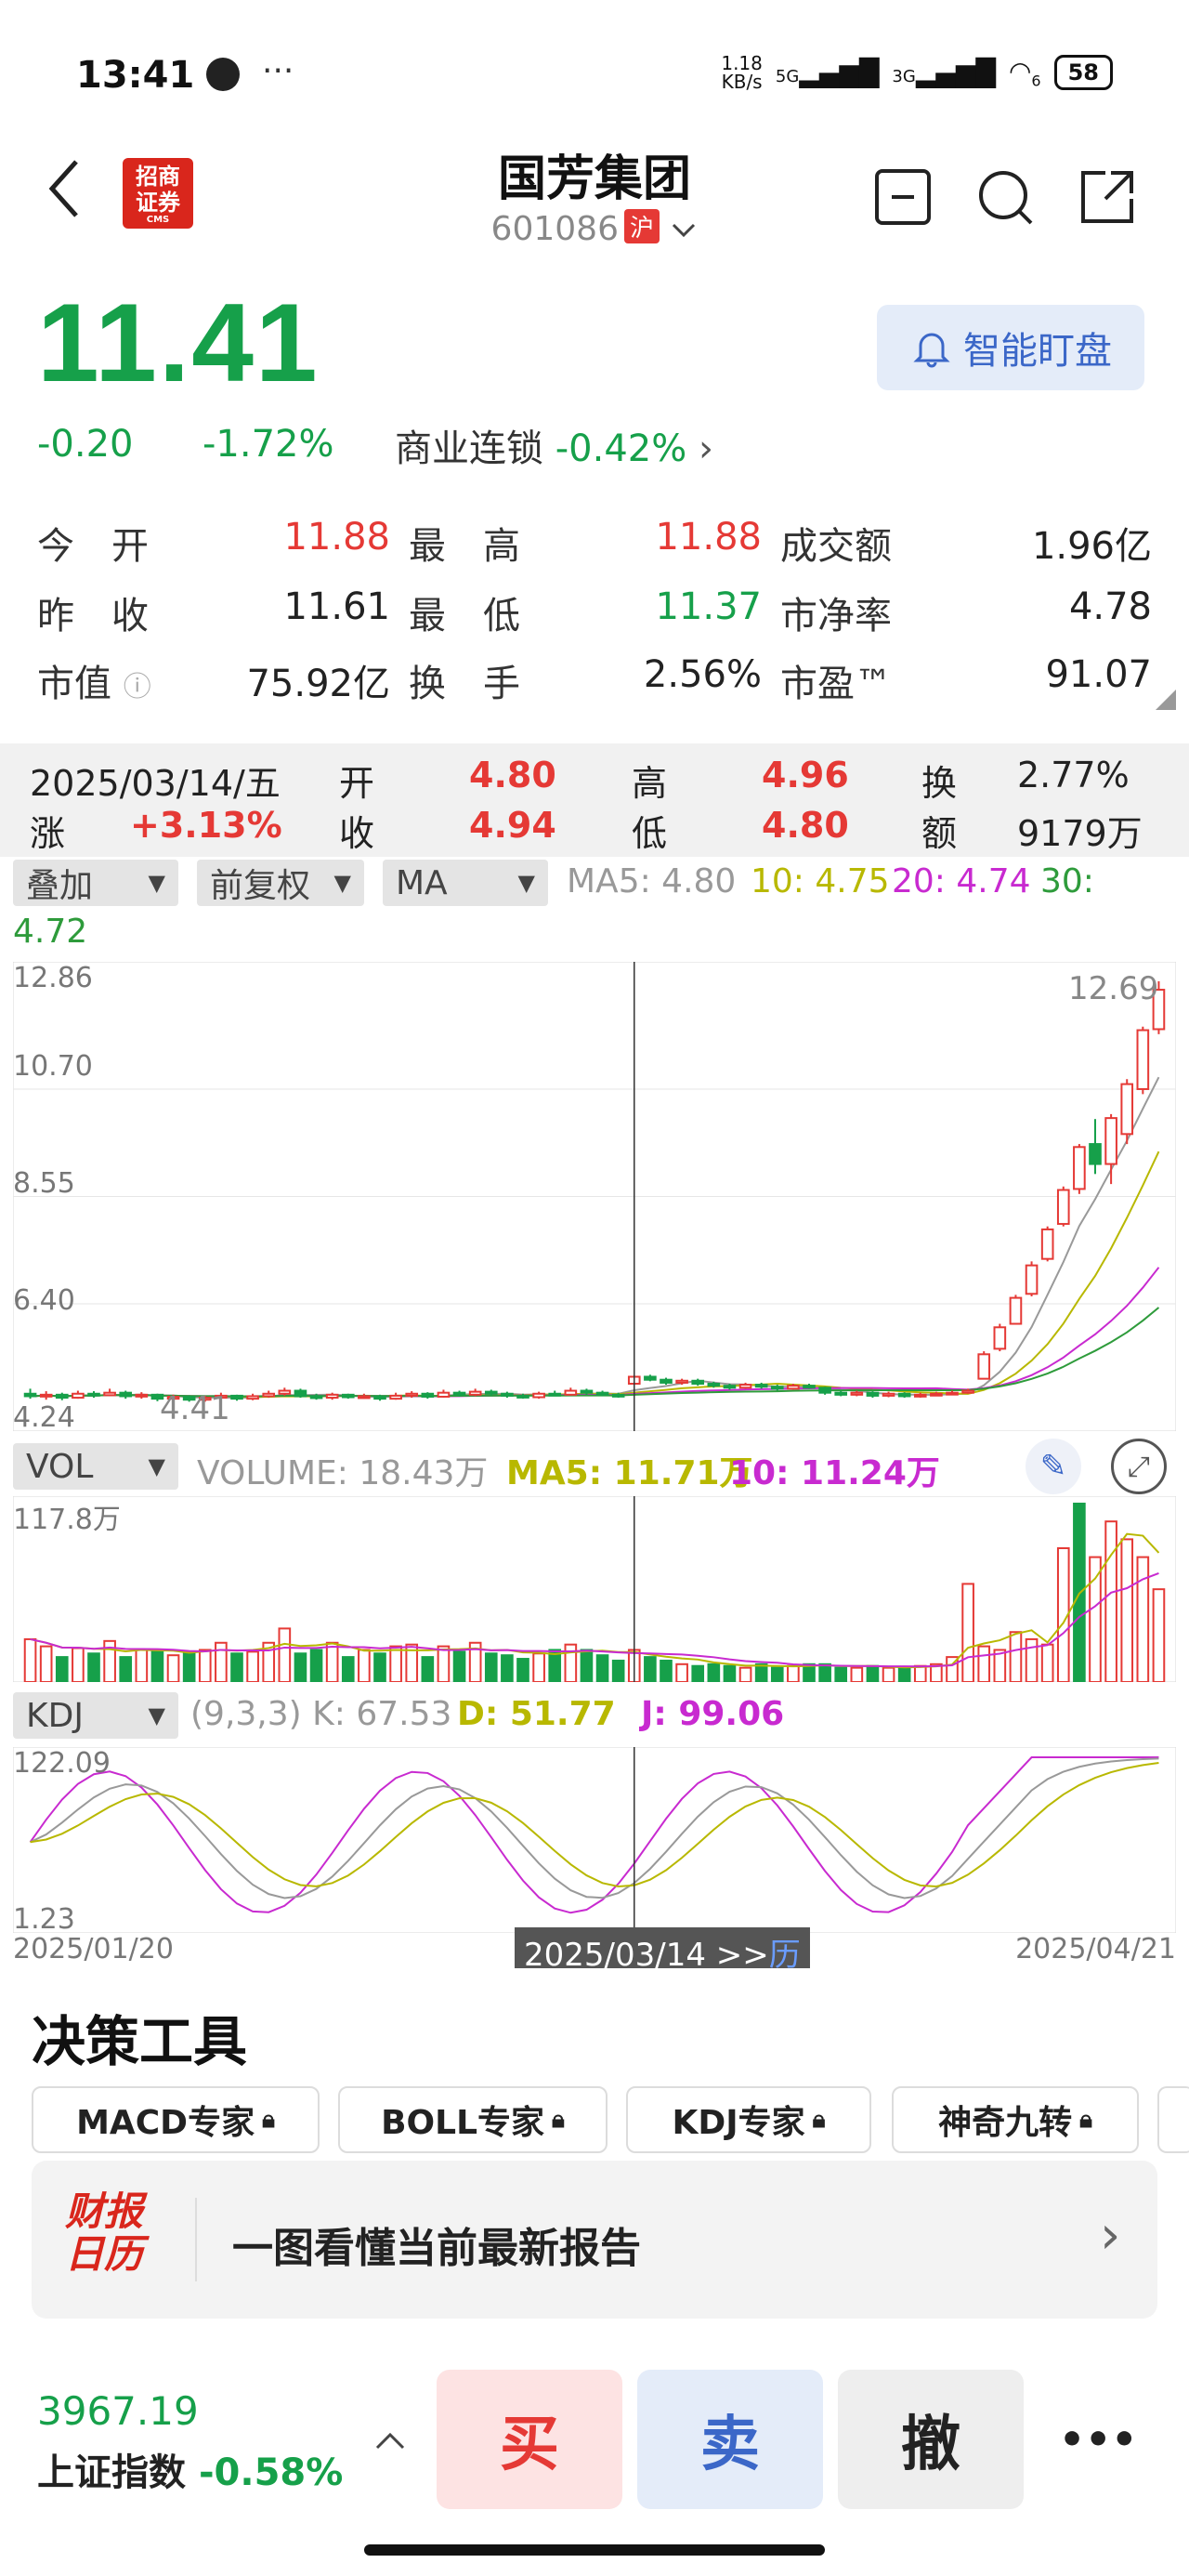 The height and width of the screenshot is (2576, 1189). I want to click on report-banner: 财报 日历 一图看懂当前最新报告 ›, so click(594, 2240).